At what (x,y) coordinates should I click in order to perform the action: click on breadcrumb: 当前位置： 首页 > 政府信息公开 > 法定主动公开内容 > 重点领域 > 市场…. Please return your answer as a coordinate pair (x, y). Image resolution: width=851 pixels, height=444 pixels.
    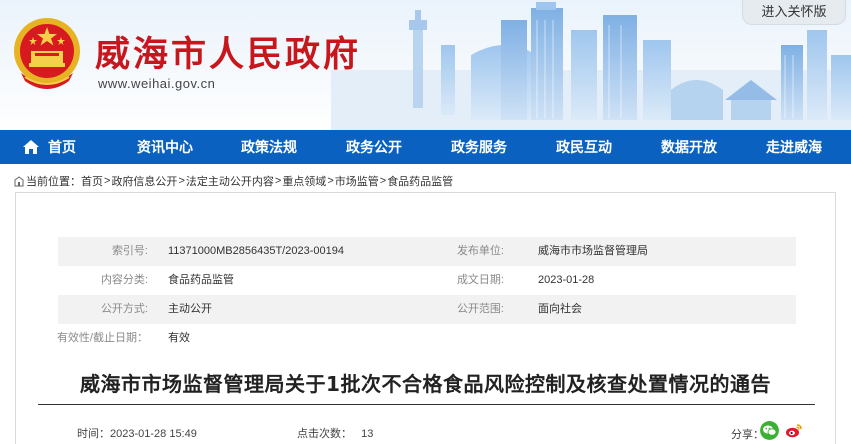
    Looking at the image, I should click on (233, 181).